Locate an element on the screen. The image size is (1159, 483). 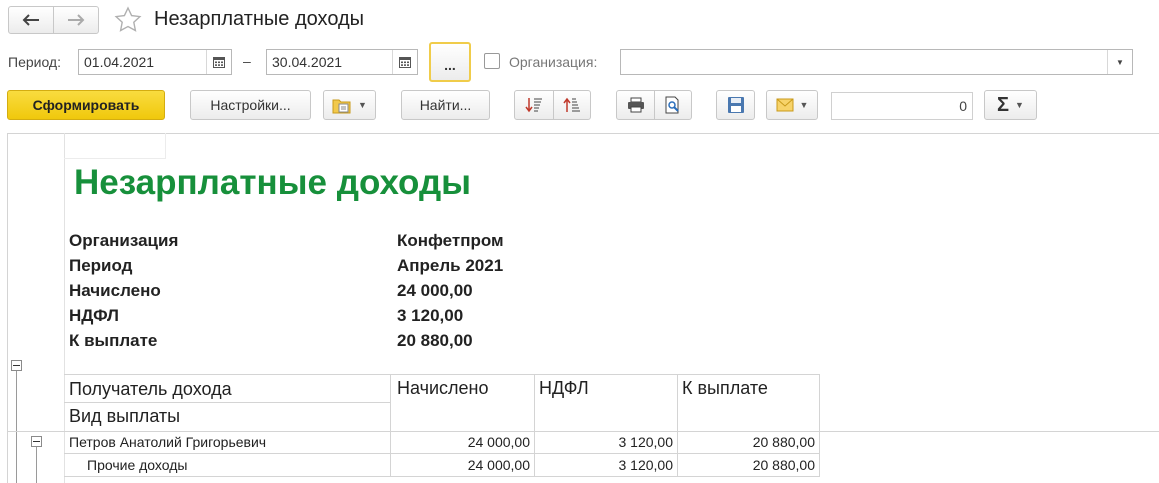
organization-label: Организация: is located at coordinates (553, 62).